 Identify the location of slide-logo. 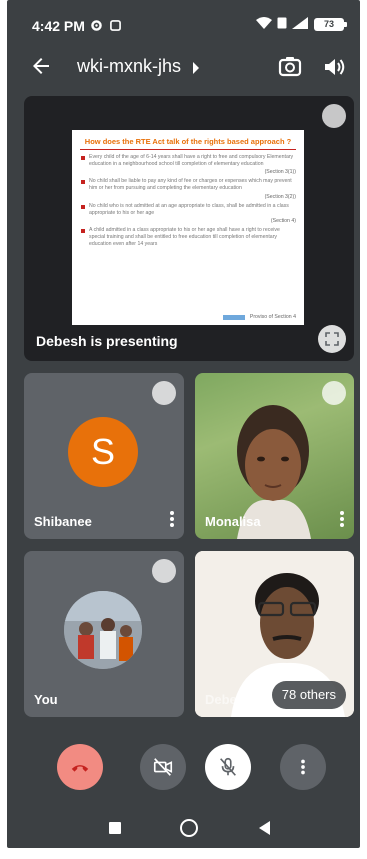
(233, 317).